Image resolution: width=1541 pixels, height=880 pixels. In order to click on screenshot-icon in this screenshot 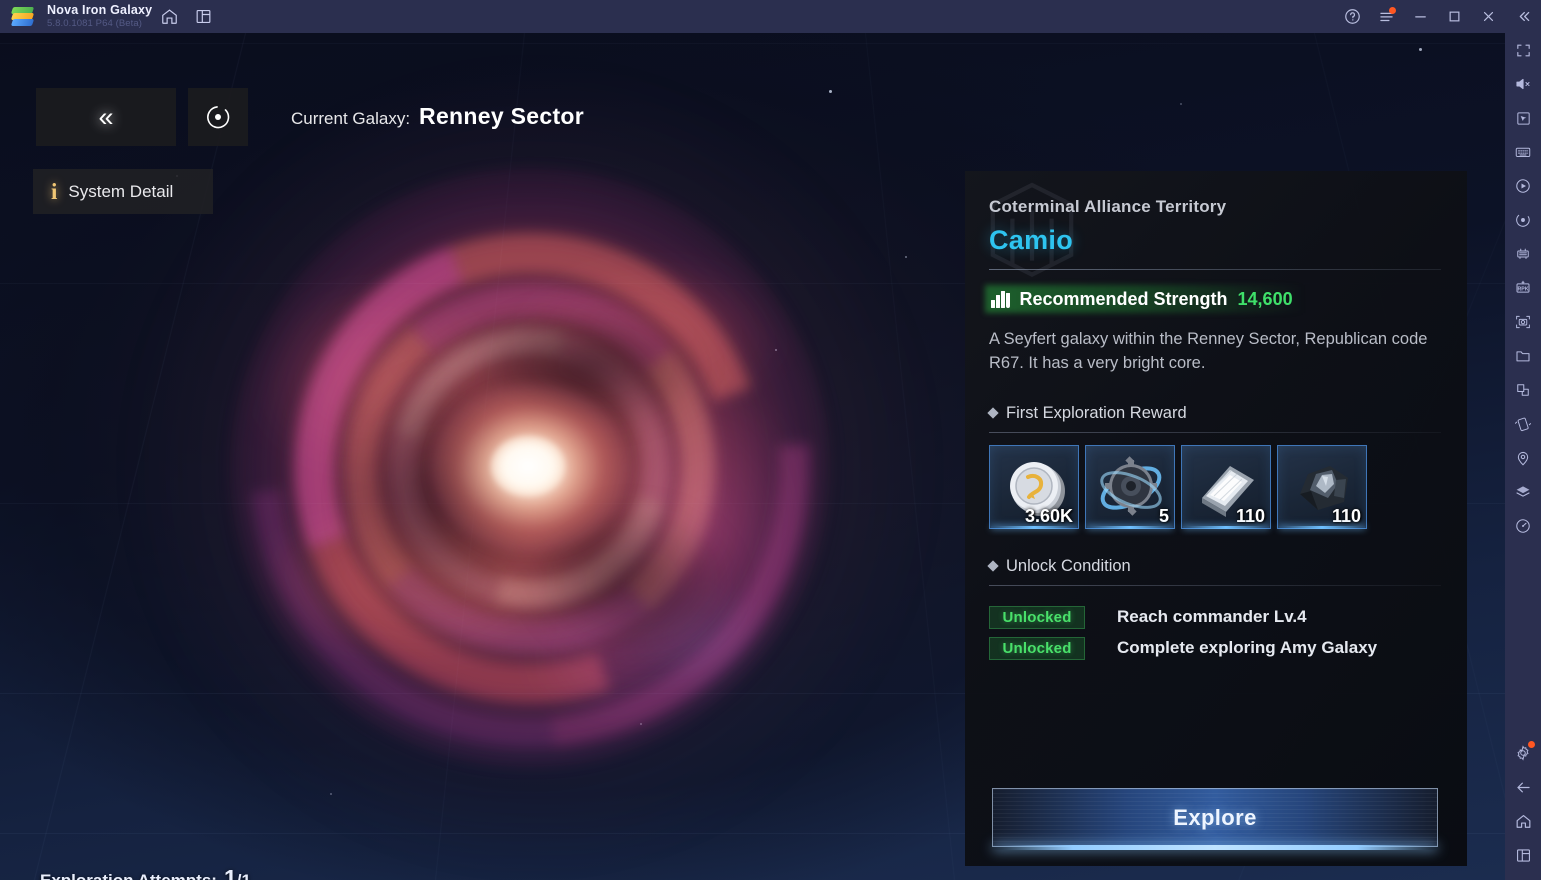, I will do `click(1523, 322)`.